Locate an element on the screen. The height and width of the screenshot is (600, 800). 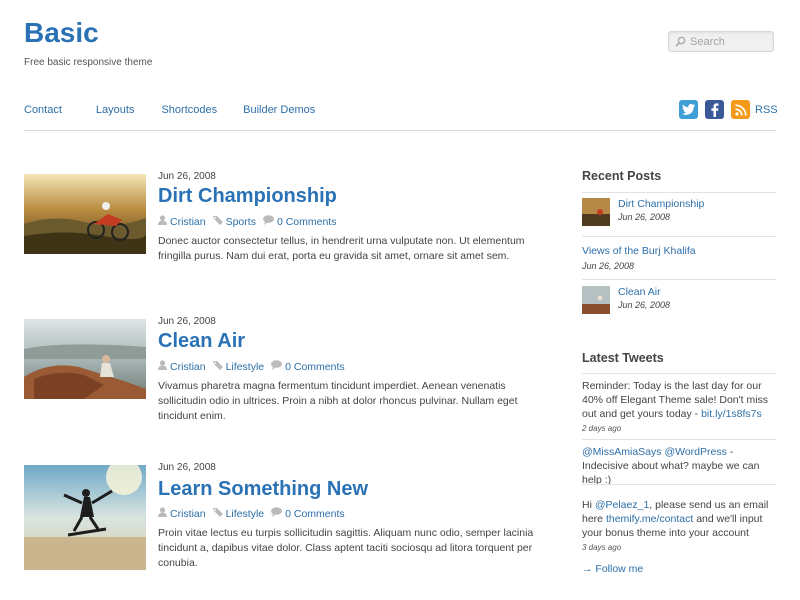
recent-posts-heading: Recent Posts is located at coordinates (622, 176).